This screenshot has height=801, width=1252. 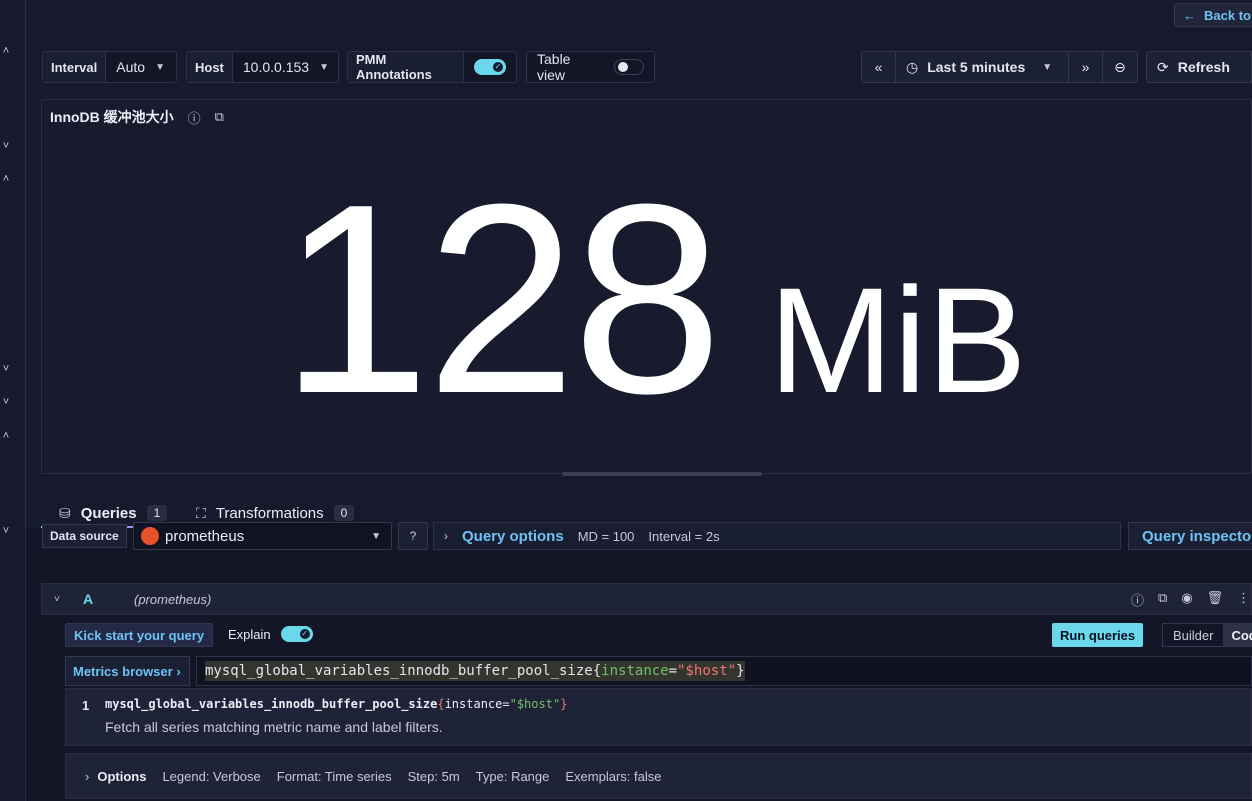 I want to click on panel-header: InnoDB 缓冲池大小 ⓘ ⧉, so click(x=137, y=117).